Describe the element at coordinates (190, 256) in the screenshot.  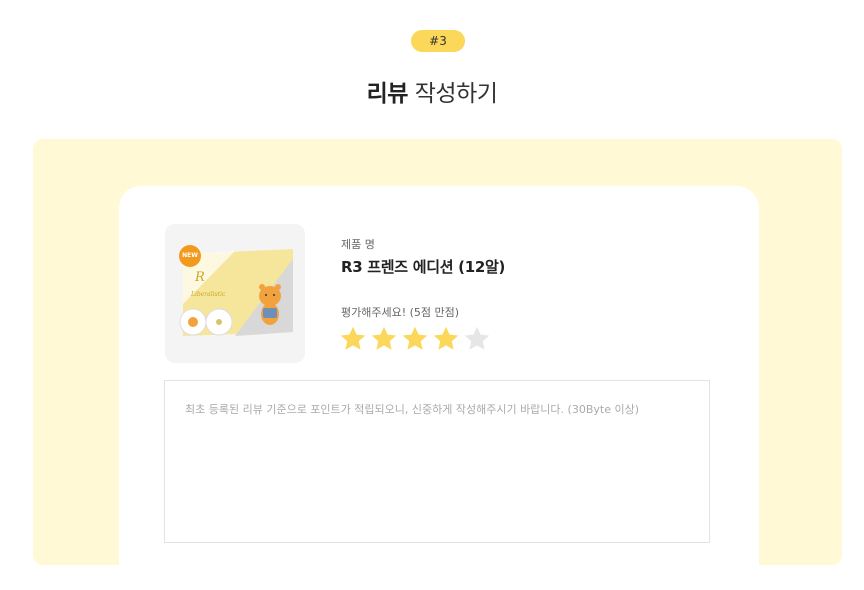
I see `new-badge: NEW` at that location.